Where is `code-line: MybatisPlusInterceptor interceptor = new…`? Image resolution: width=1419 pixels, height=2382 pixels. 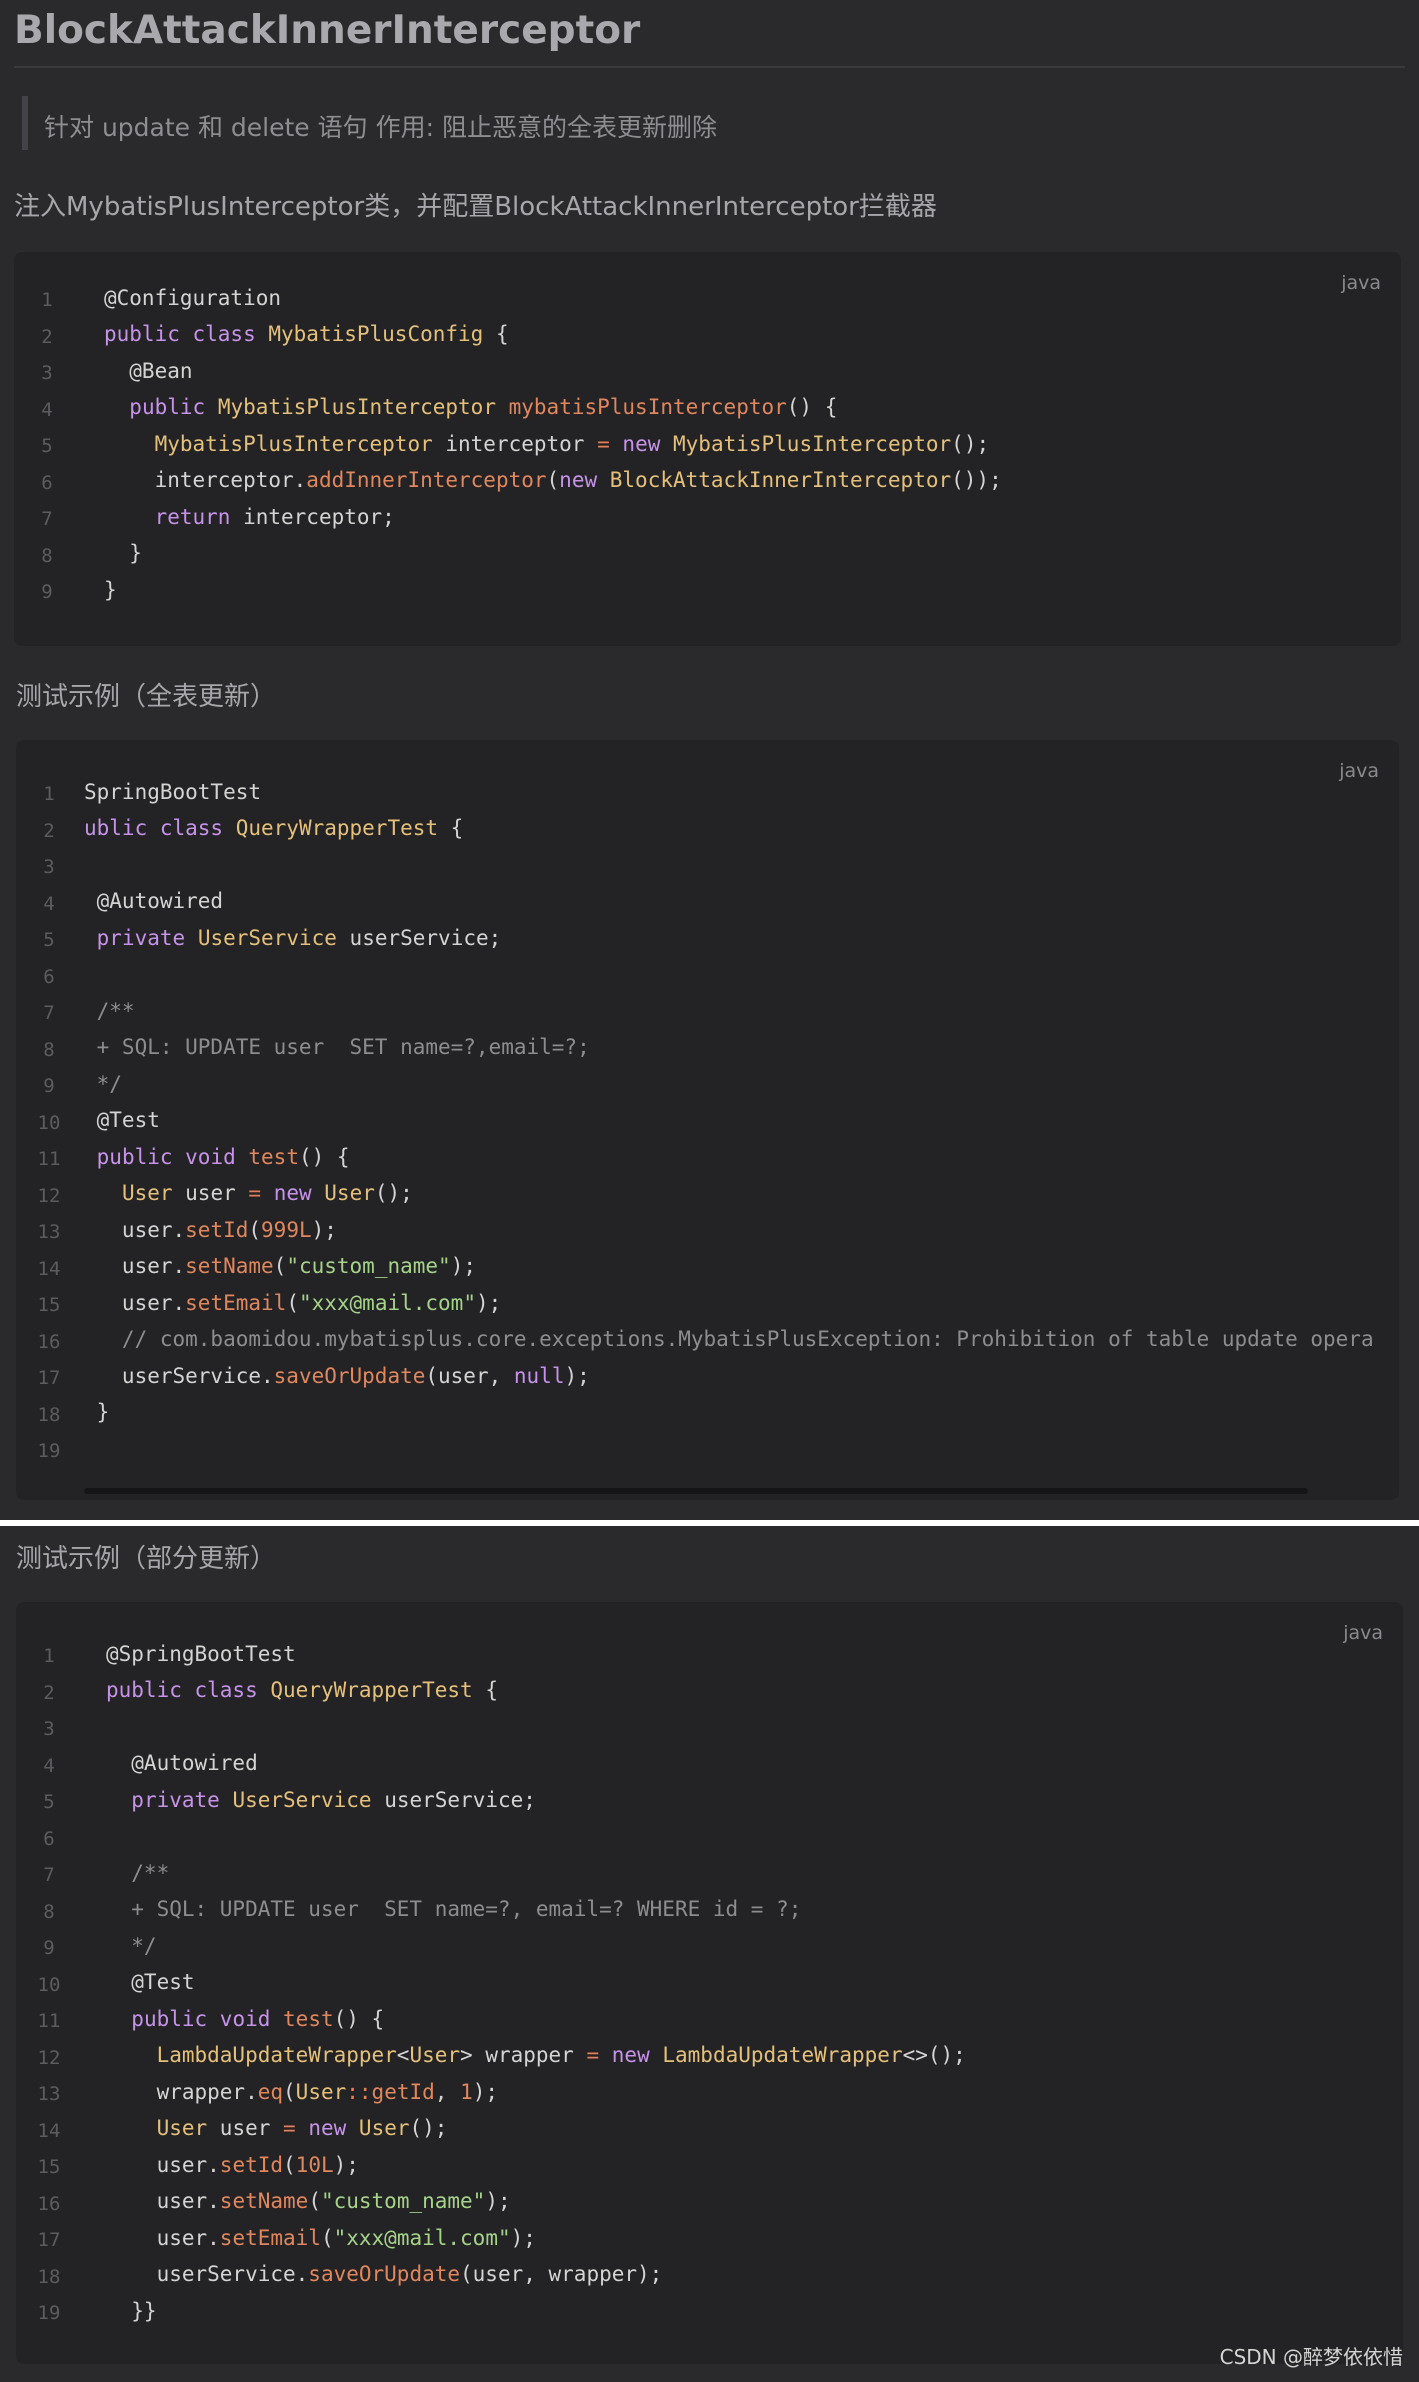 code-line: MybatisPlusInterceptor interceptor = new… is located at coordinates (572, 444).